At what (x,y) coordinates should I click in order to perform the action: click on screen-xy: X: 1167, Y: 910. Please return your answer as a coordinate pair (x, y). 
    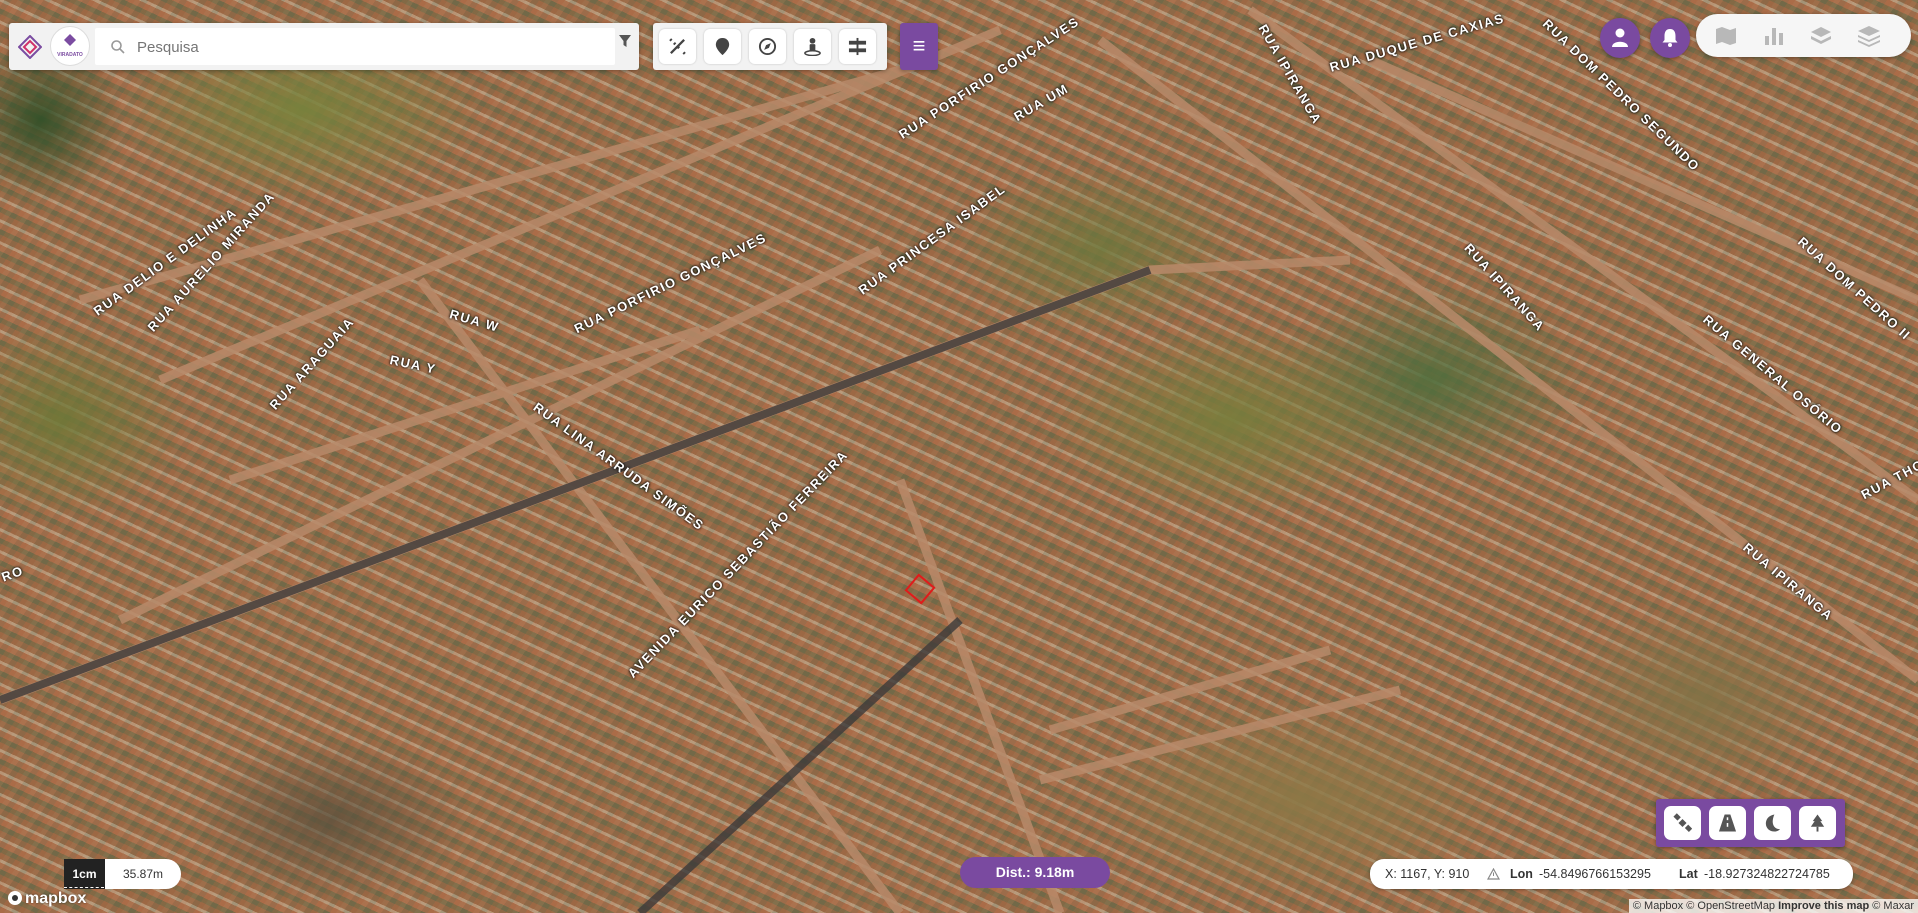
    Looking at the image, I should click on (1427, 874).